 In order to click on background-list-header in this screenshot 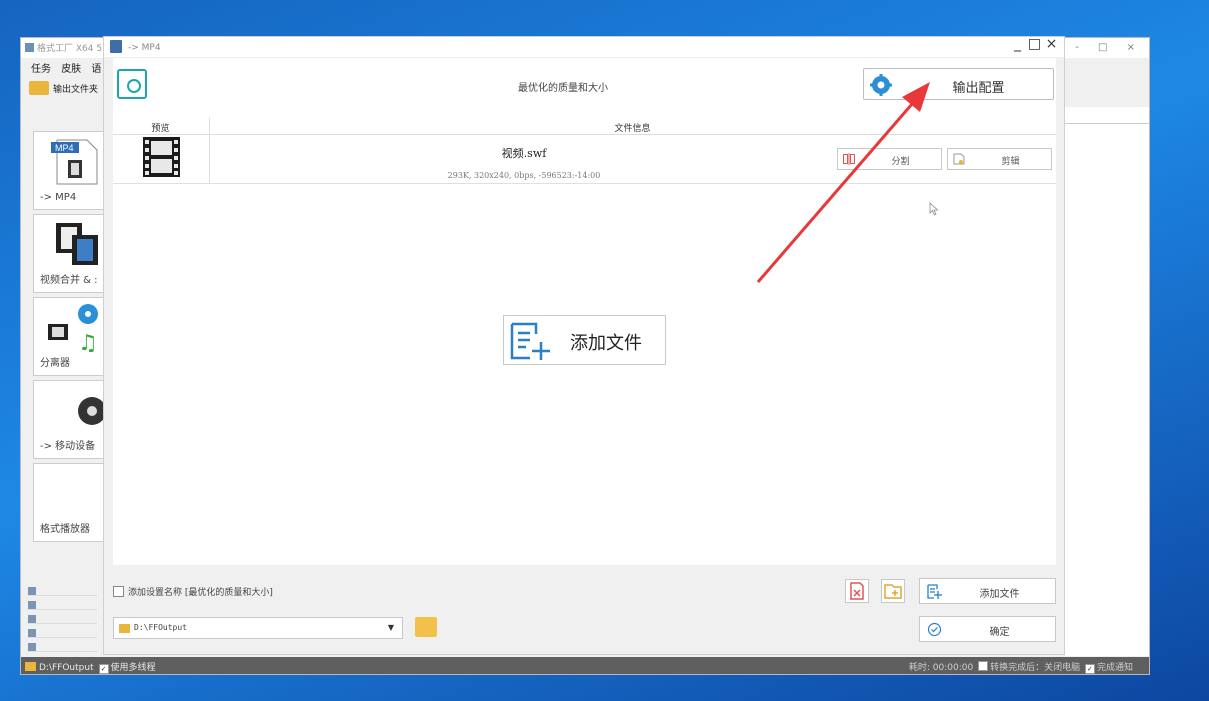, I will do `click(1107, 115)`.